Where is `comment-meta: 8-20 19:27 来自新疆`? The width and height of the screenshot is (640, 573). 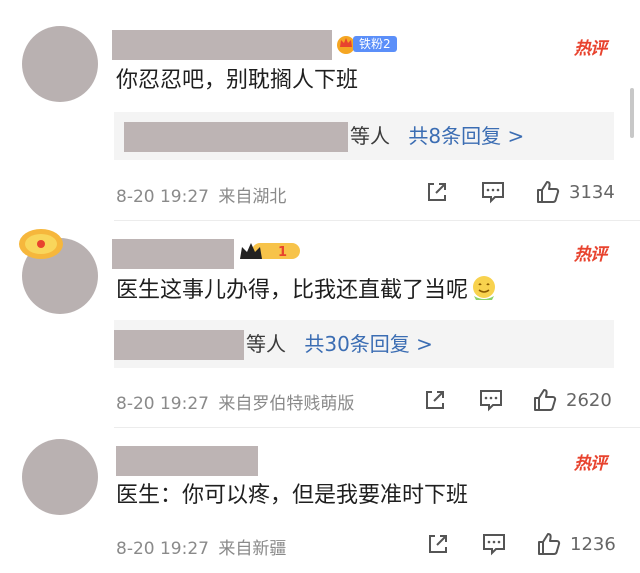
comment-meta: 8-20 19:27 来自新疆 is located at coordinates (201, 546).